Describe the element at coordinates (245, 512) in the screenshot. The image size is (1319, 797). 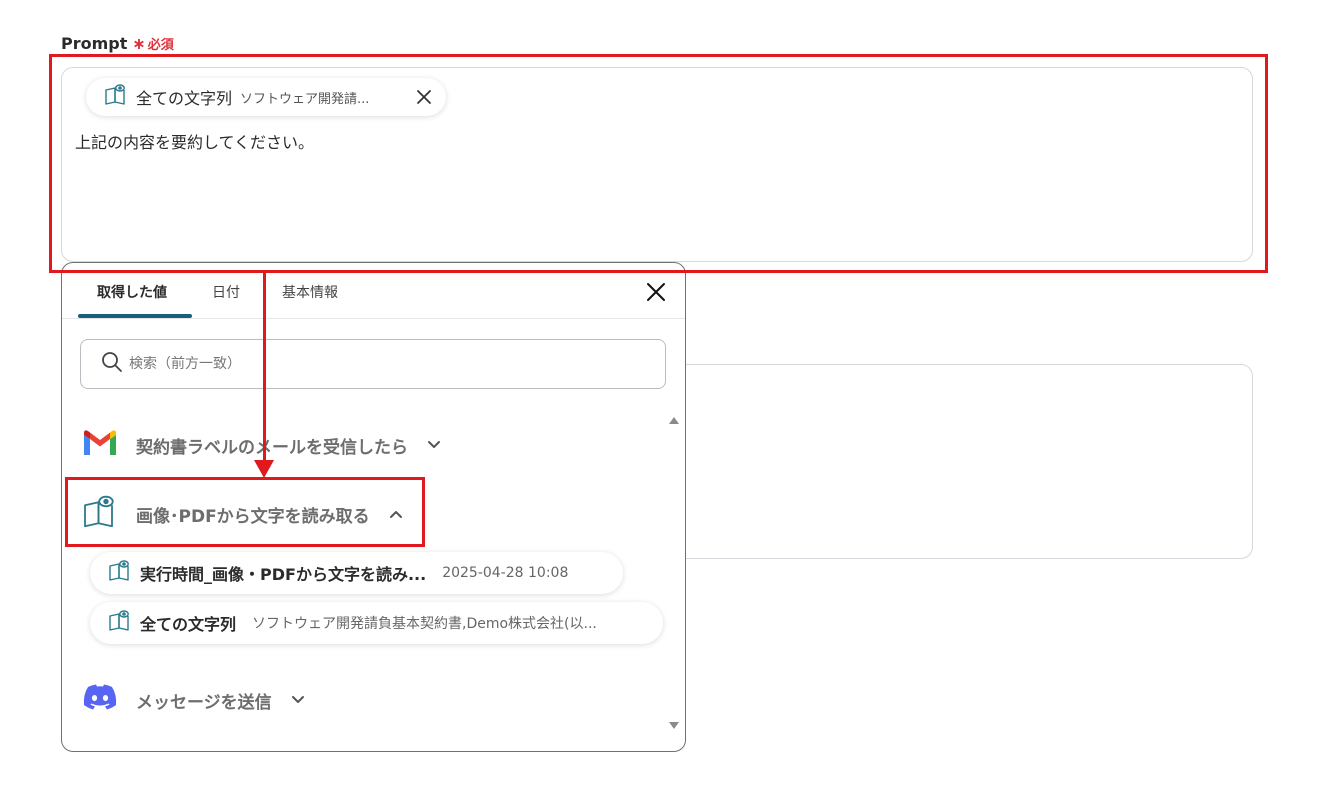
I see `annotation-highlight-section` at that location.